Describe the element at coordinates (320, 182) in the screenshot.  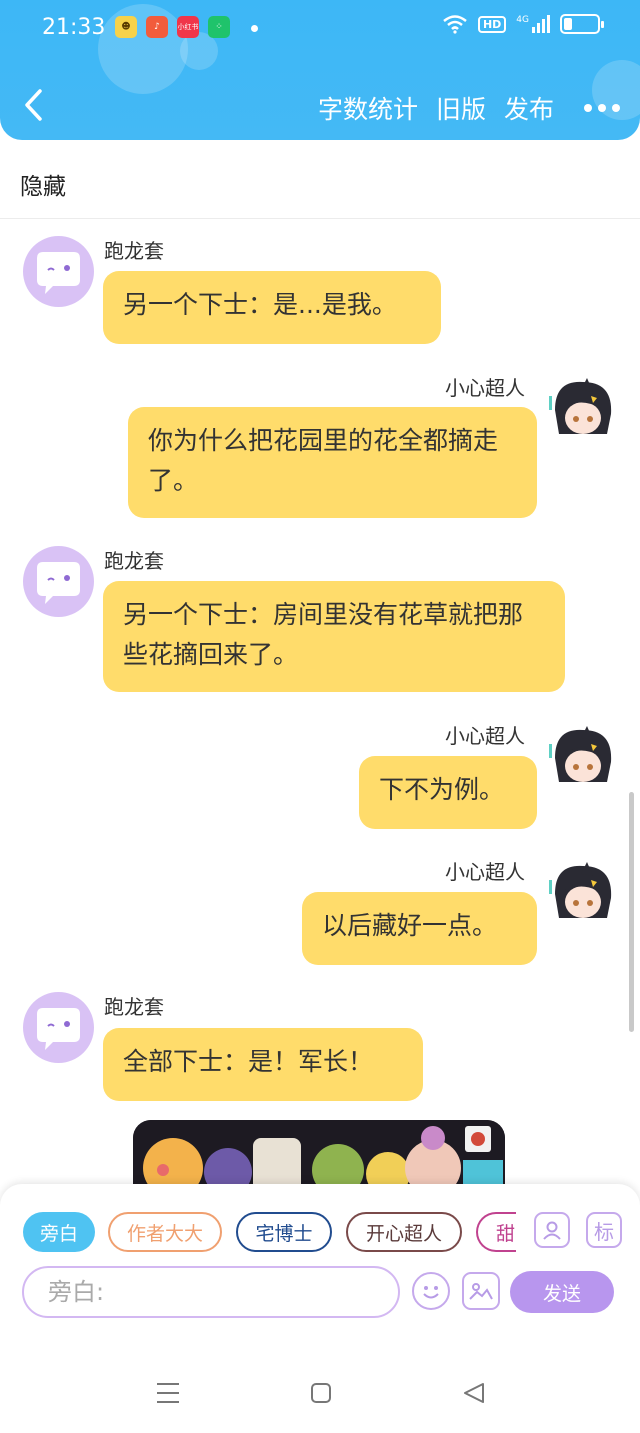
I see `hidden-section-bar: 隐藏` at that location.